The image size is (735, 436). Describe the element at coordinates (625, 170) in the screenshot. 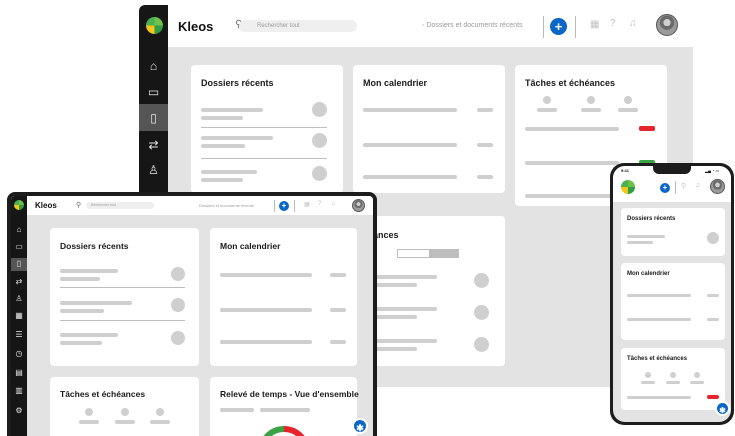

I see `status-time: 9:41` at that location.